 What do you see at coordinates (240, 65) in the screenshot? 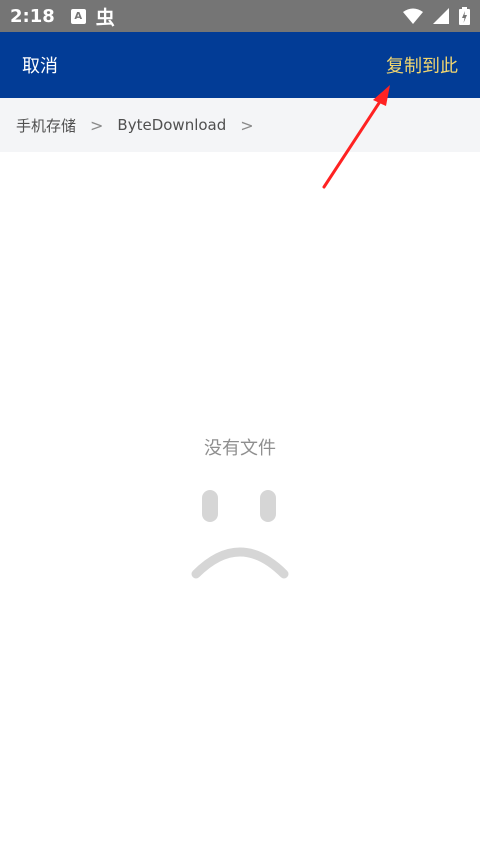
I see `app-bar: 取消 复制到此` at bounding box center [240, 65].